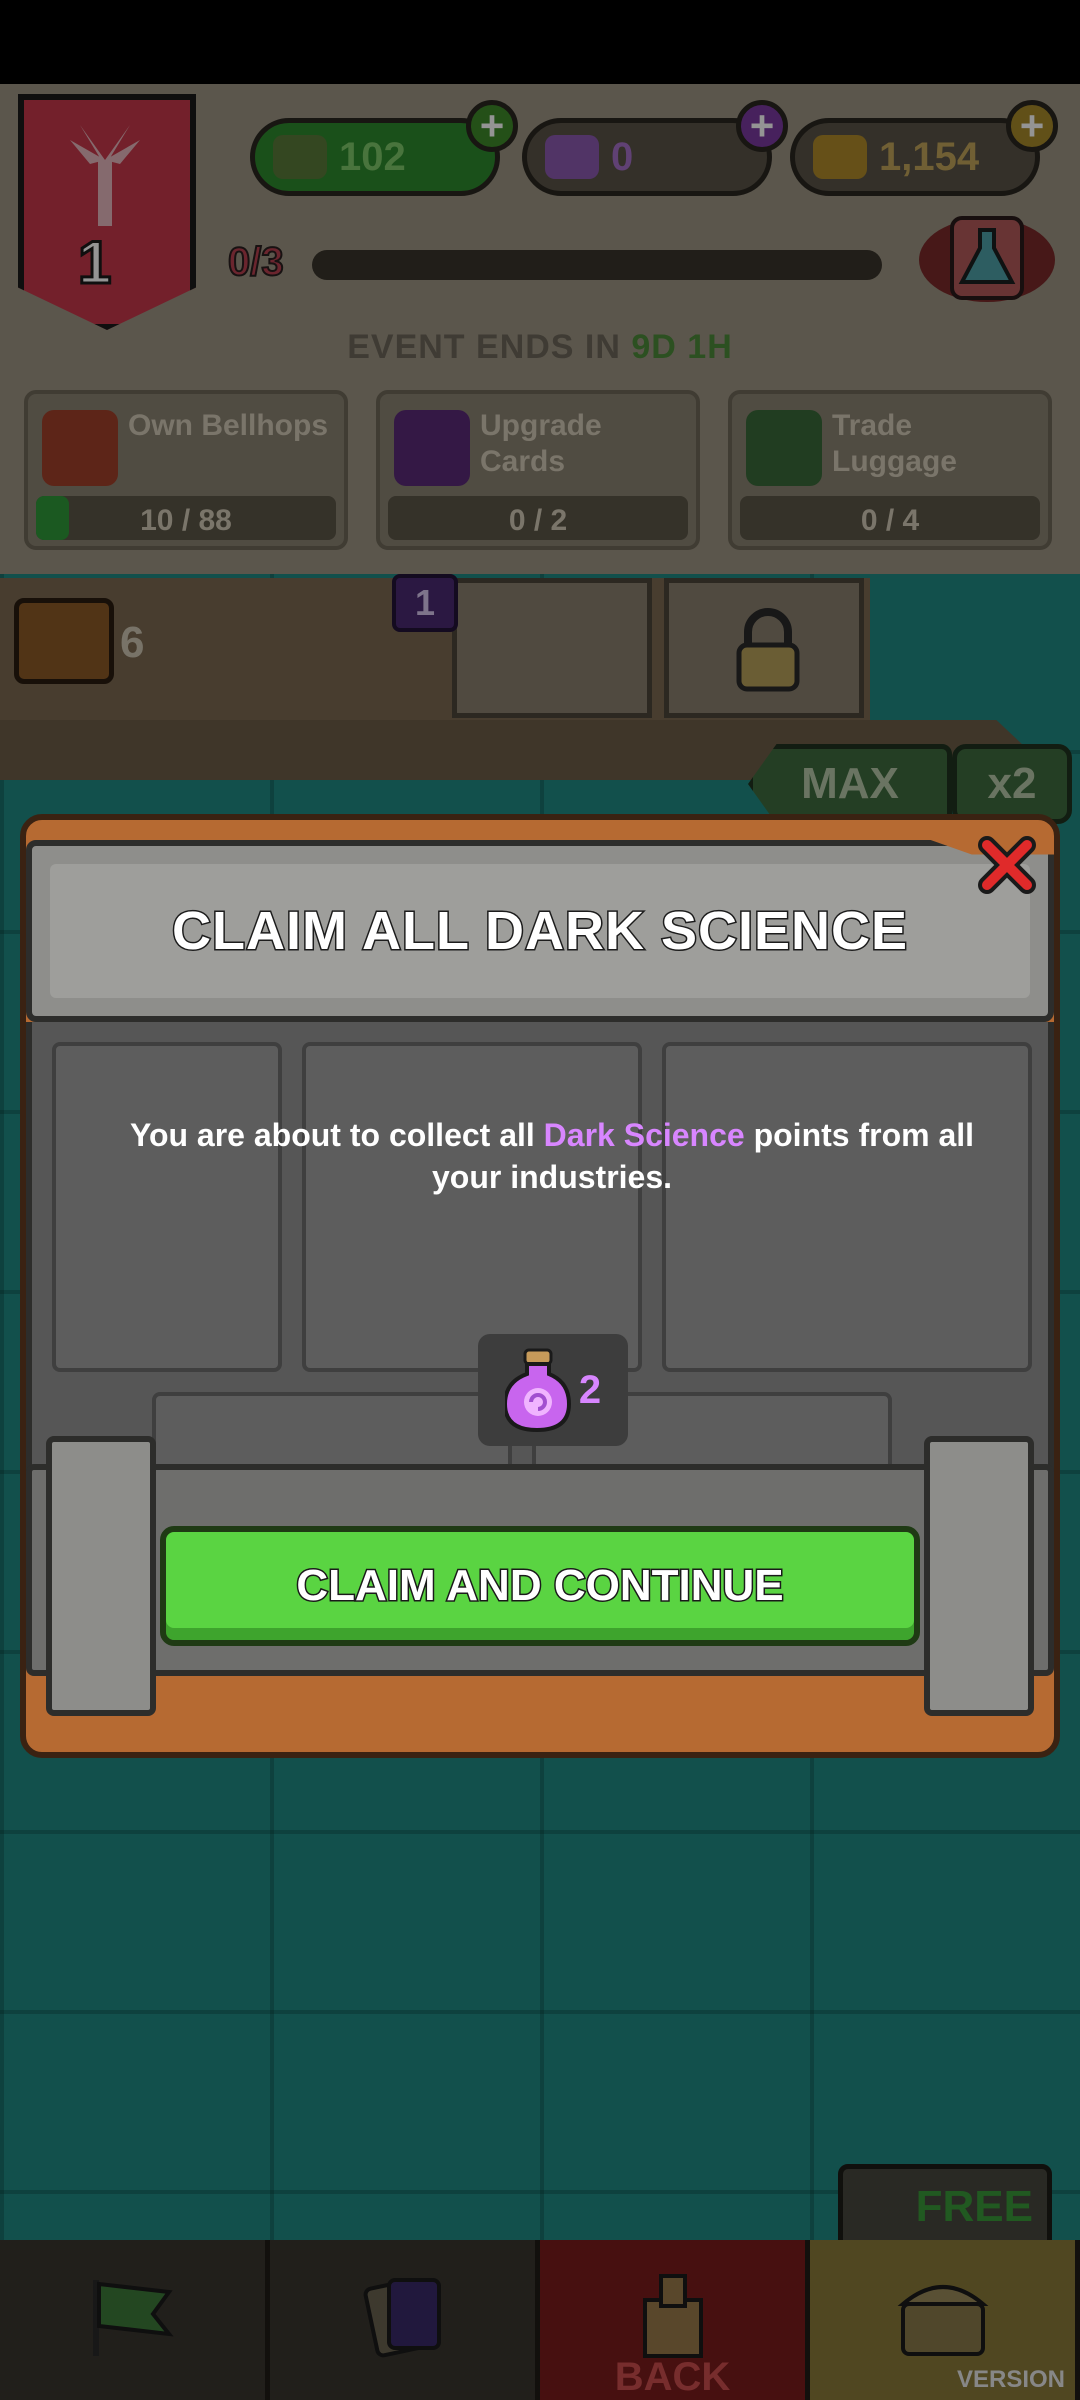 The image size is (1080, 2400). I want to click on close-button, so click(1007, 865).